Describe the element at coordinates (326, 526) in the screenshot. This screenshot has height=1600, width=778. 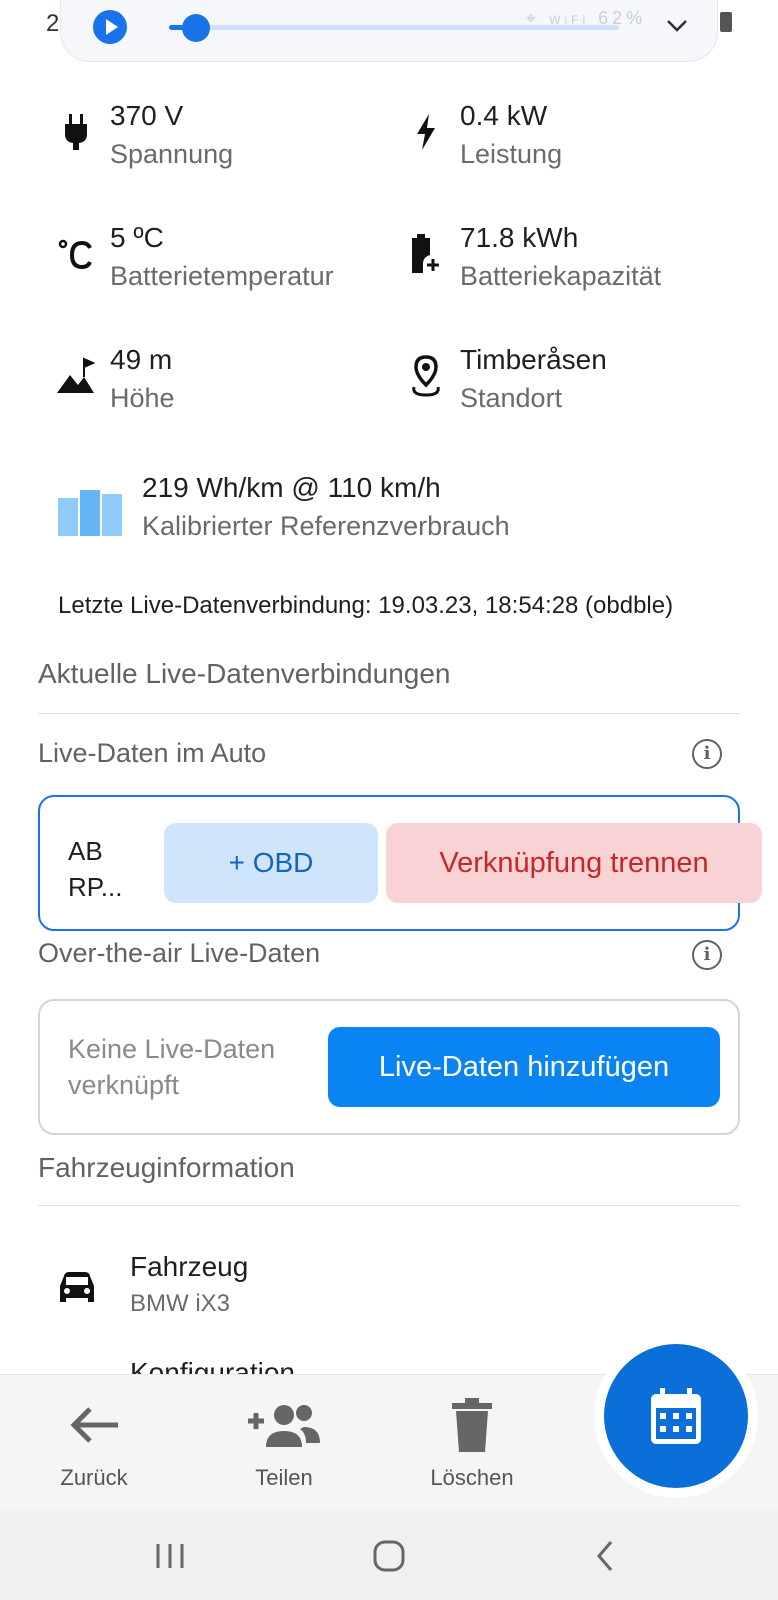
I see `stat-label: Kalibrierter Referenzverbrauch` at that location.